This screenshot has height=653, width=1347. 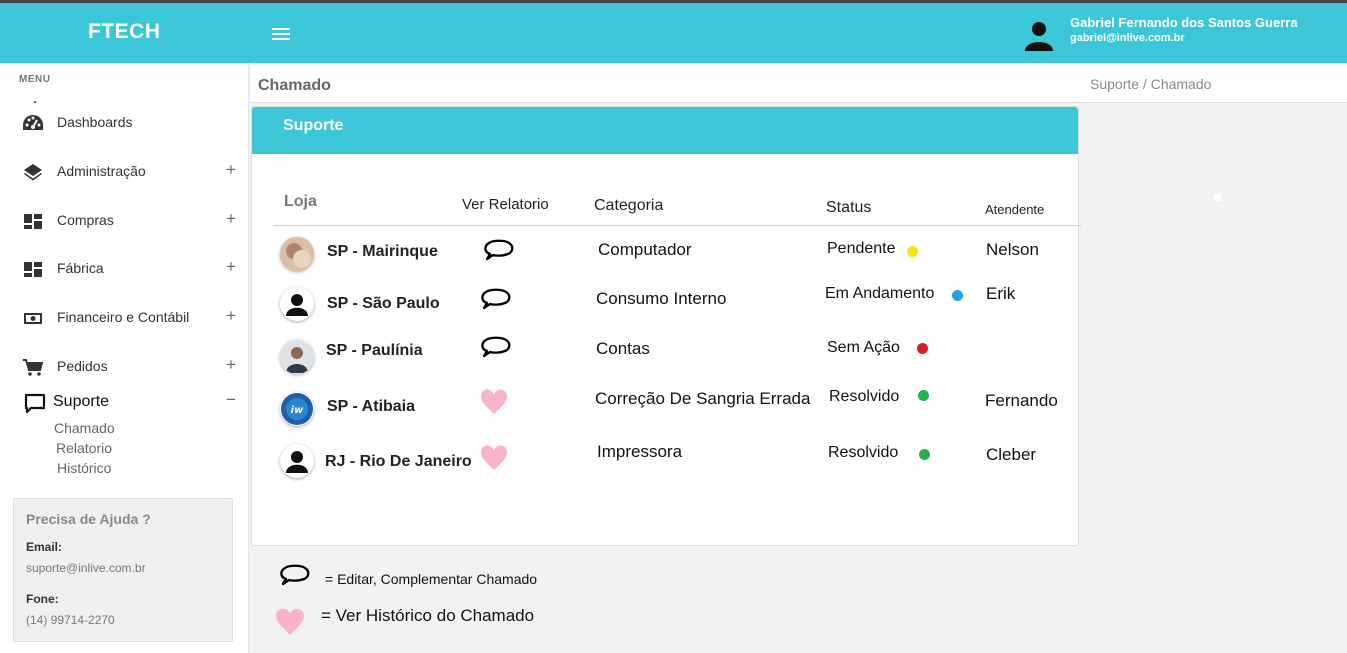 I want to click on column-header-atendente: Atendente, so click(x=1015, y=209).